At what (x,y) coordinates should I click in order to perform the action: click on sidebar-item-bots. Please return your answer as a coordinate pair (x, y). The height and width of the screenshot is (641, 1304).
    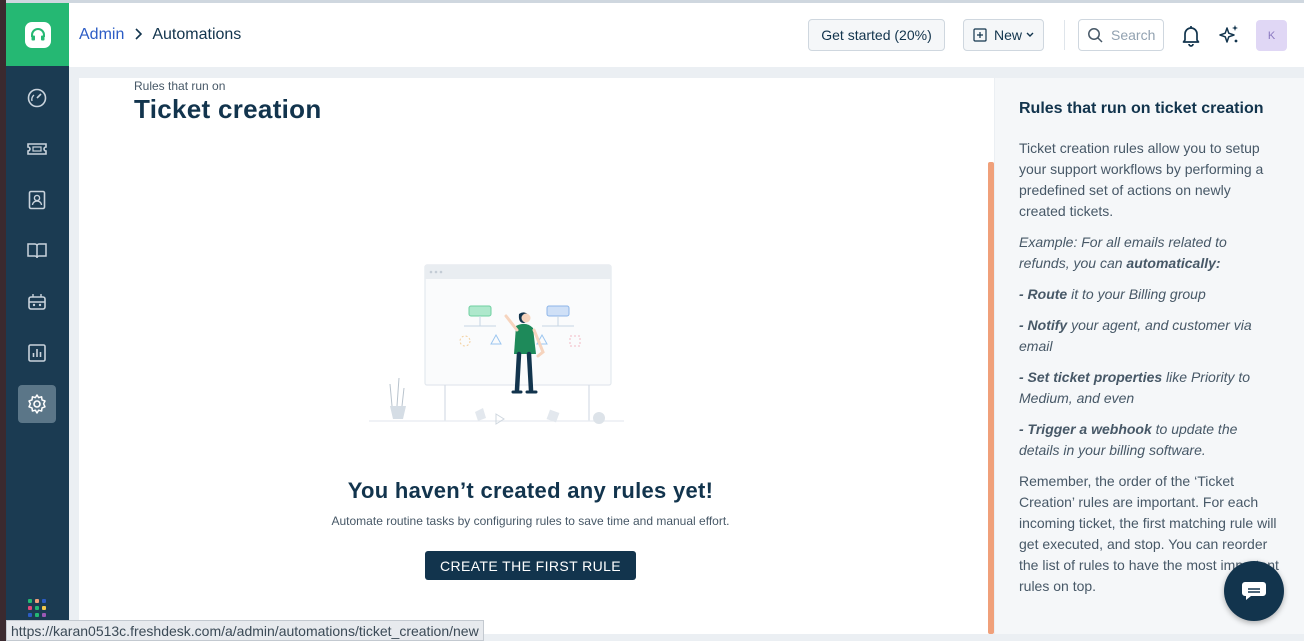
    Looking at the image, I should click on (37, 302).